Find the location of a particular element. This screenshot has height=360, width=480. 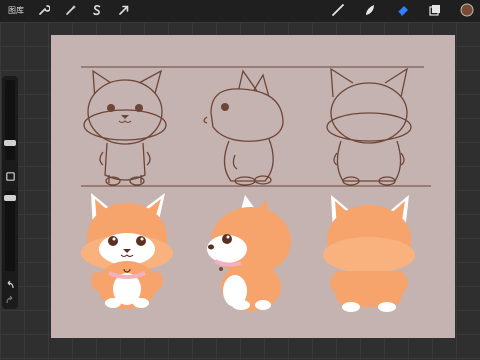

undo-icon is located at coordinates (10, 285).